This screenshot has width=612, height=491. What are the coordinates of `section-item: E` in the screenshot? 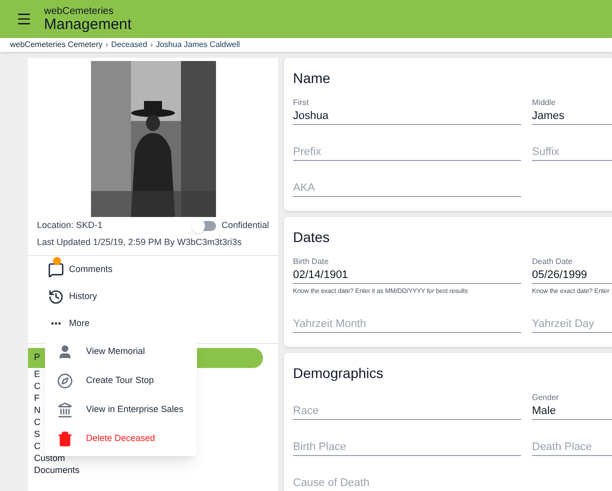 It's located at (35, 374).